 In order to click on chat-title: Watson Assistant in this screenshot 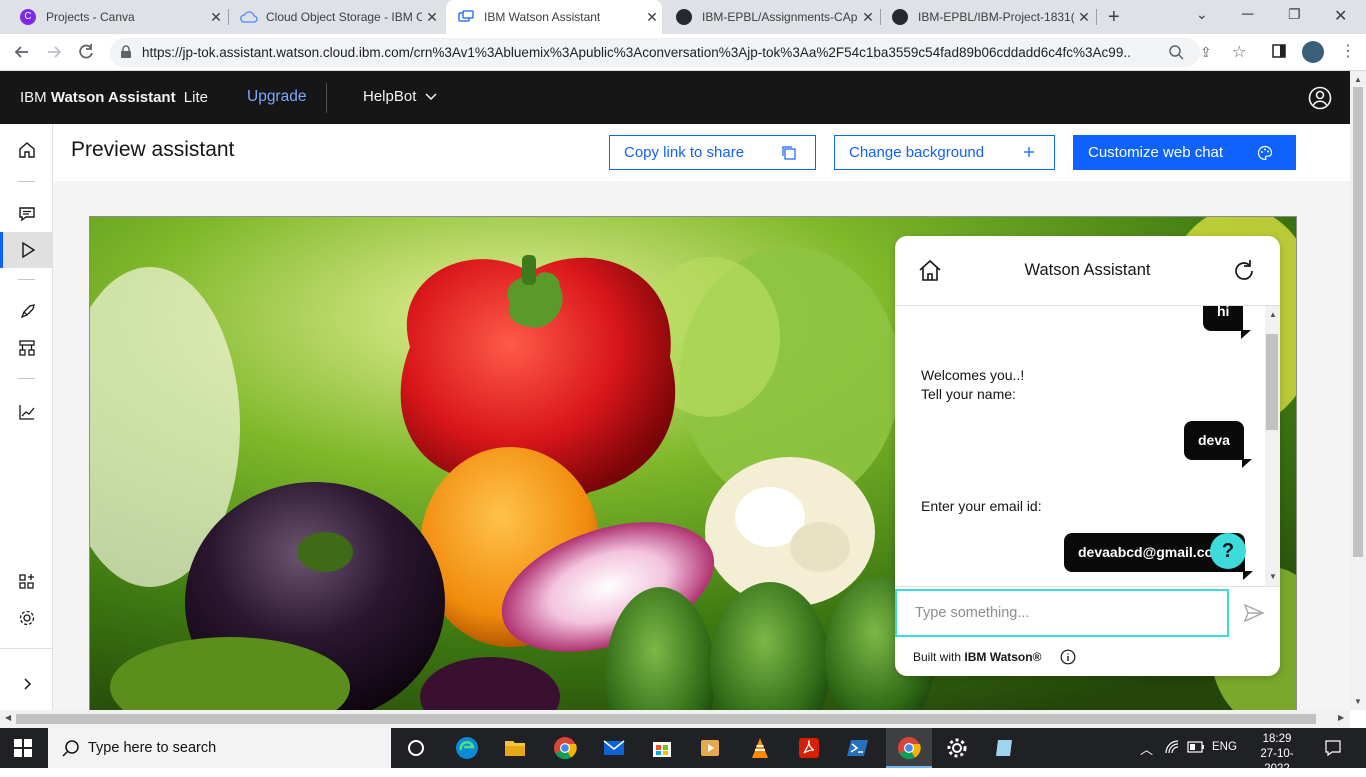, I will do `click(1087, 270)`.